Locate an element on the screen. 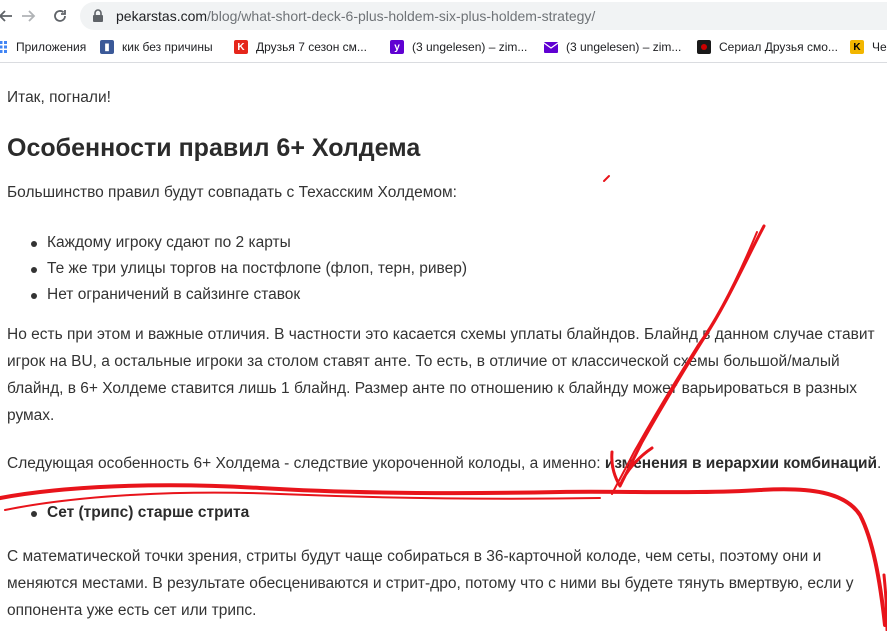 Image resolution: width=887 pixels, height=631 pixels. paragraph-line: оппонента уже есть сет или трипс. is located at coordinates (132, 610).